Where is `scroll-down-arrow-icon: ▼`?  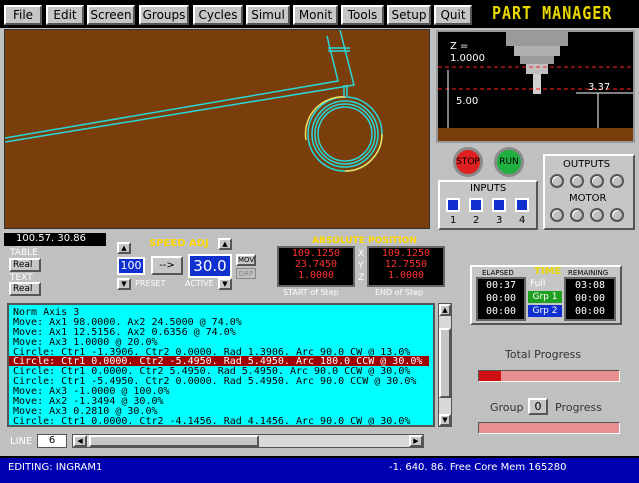
scroll-down-arrow-icon: ▼ is located at coordinates (445, 420).